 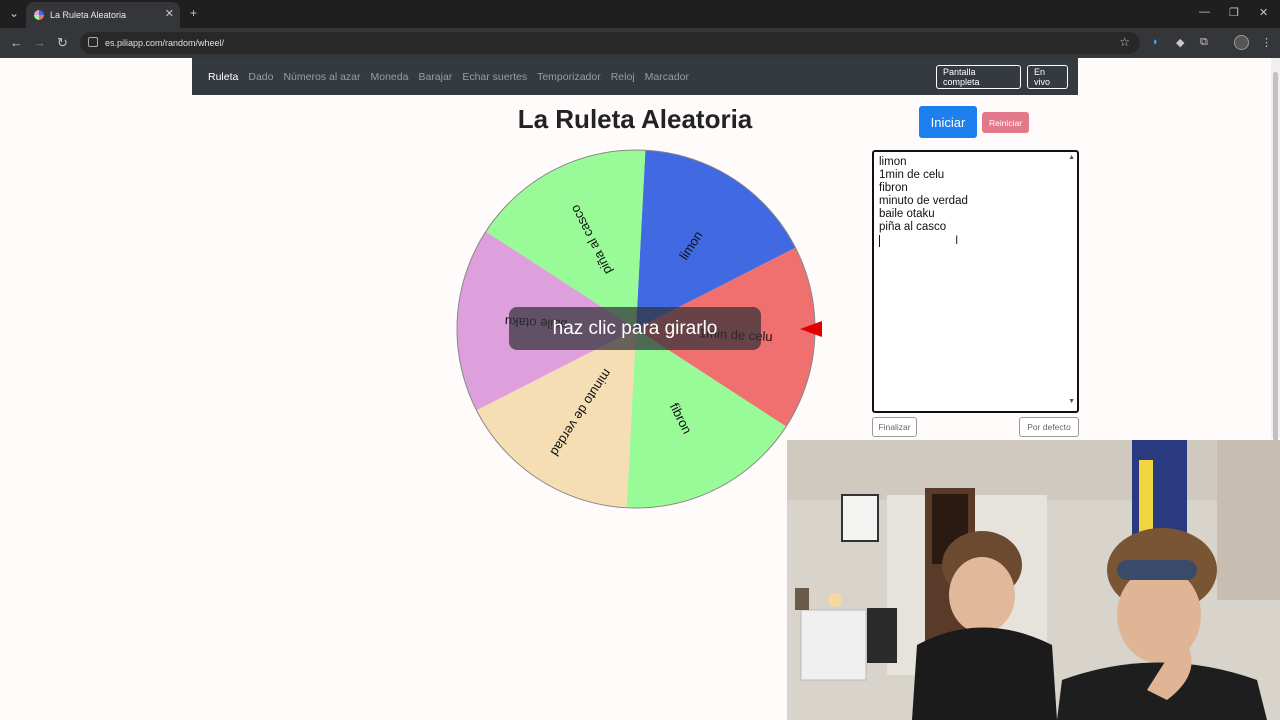 What do you see at coordinates (390, 77) in the screenshot?
I see `nav-link-moneda: Moneda` at bounding box center [390, 77].